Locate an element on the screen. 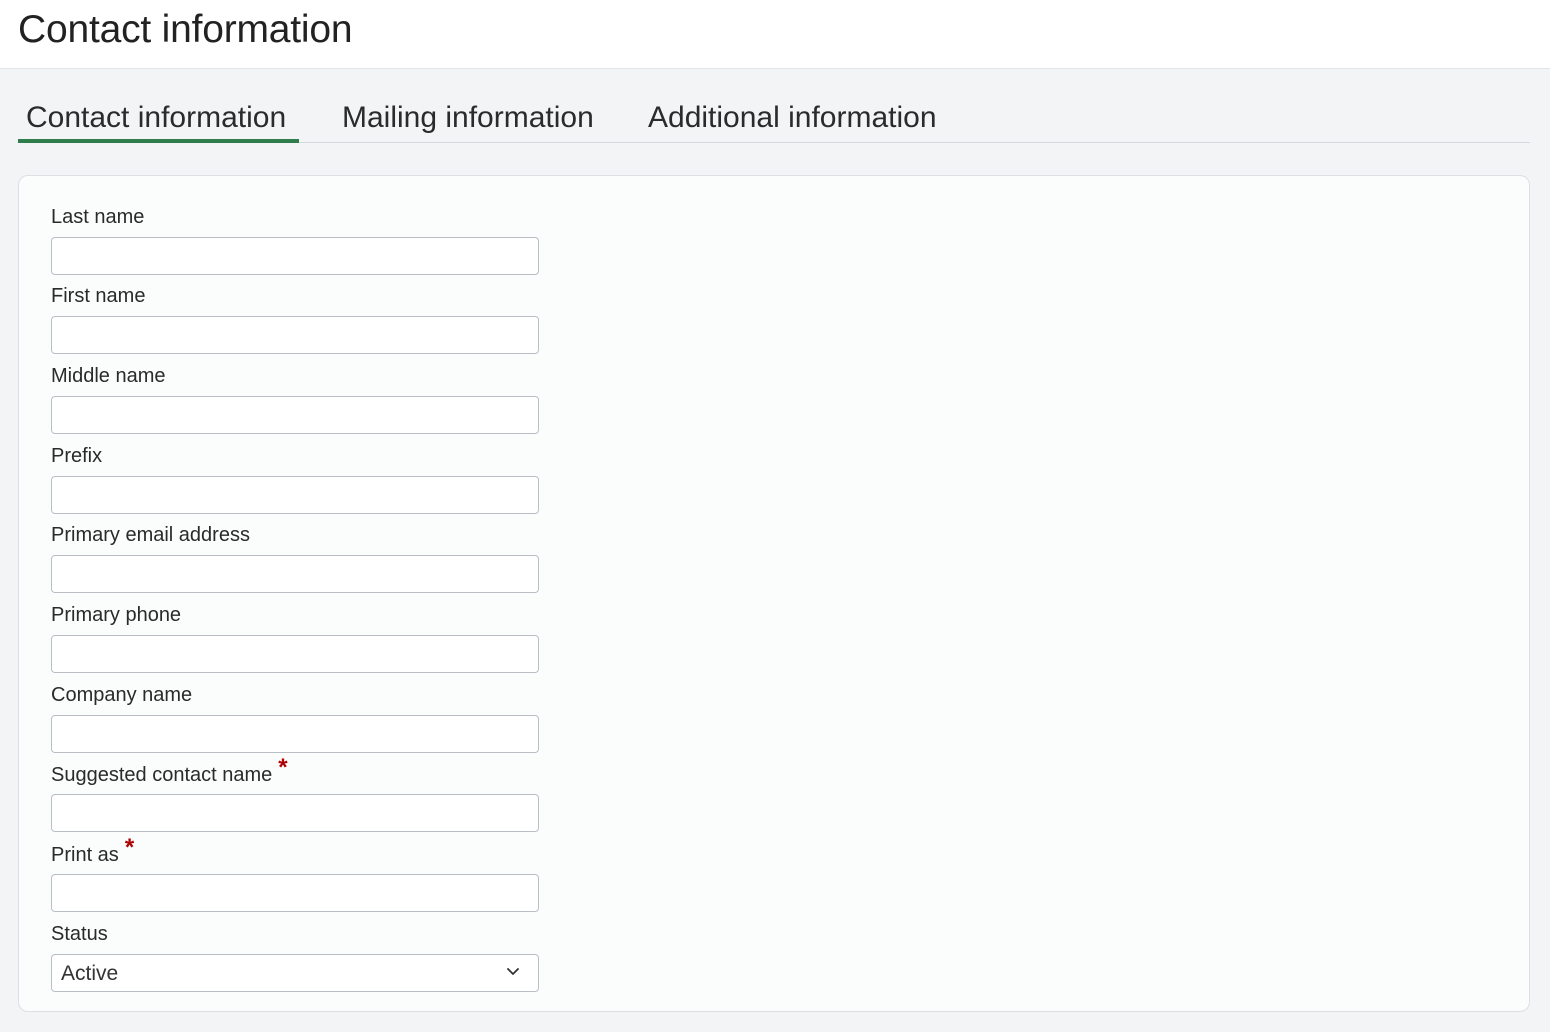 The image size is (1550, 1032). print-as-field: Print as * is located at coordinates (296, 874).